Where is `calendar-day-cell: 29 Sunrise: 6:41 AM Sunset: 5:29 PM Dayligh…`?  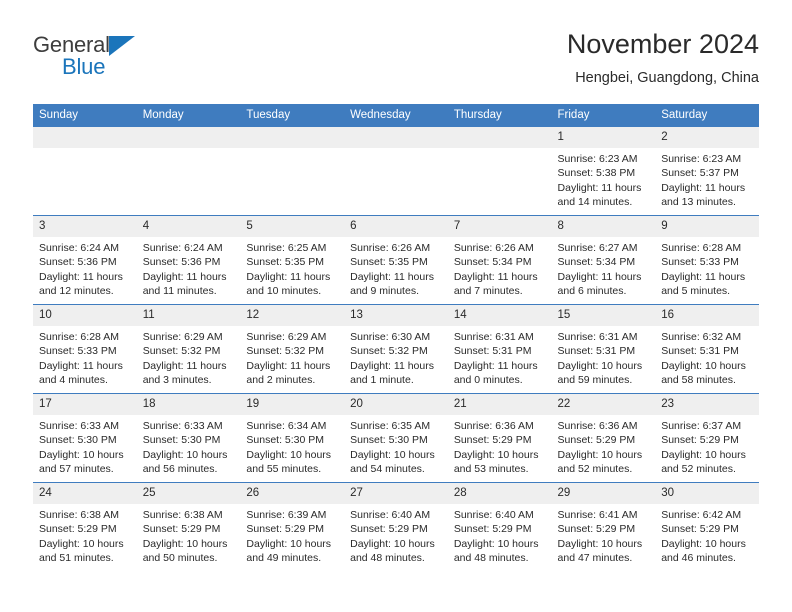 calendar-day-cell: 29 Sunrise: 6:41 AM Sunset: 5:29 PM Dayligh… is located at coordinates (603, 527).